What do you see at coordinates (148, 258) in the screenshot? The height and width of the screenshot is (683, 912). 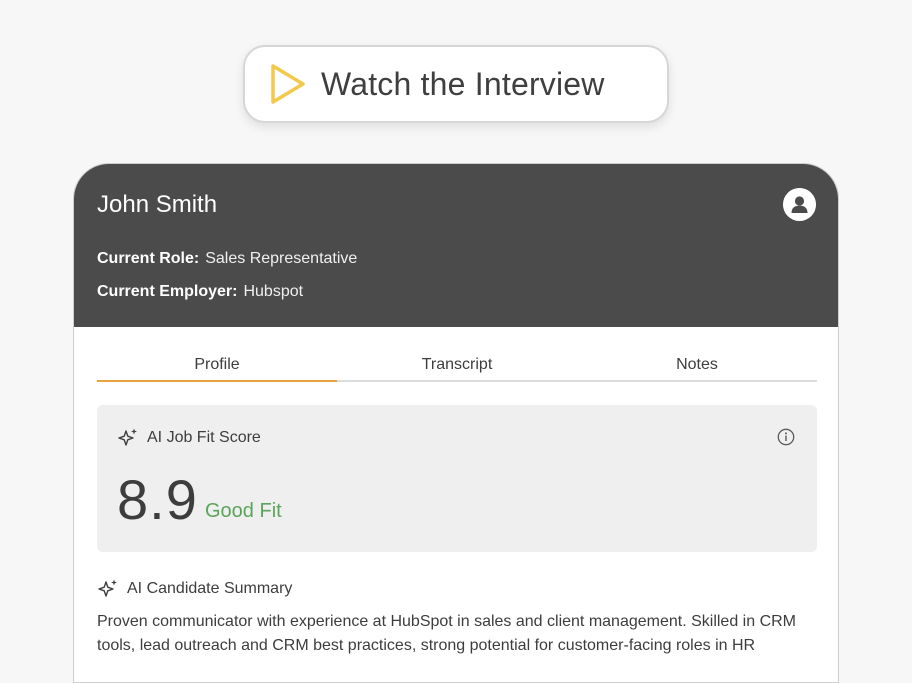 I see `current-role-label: Current Role:` at bounding box center [148, 258].